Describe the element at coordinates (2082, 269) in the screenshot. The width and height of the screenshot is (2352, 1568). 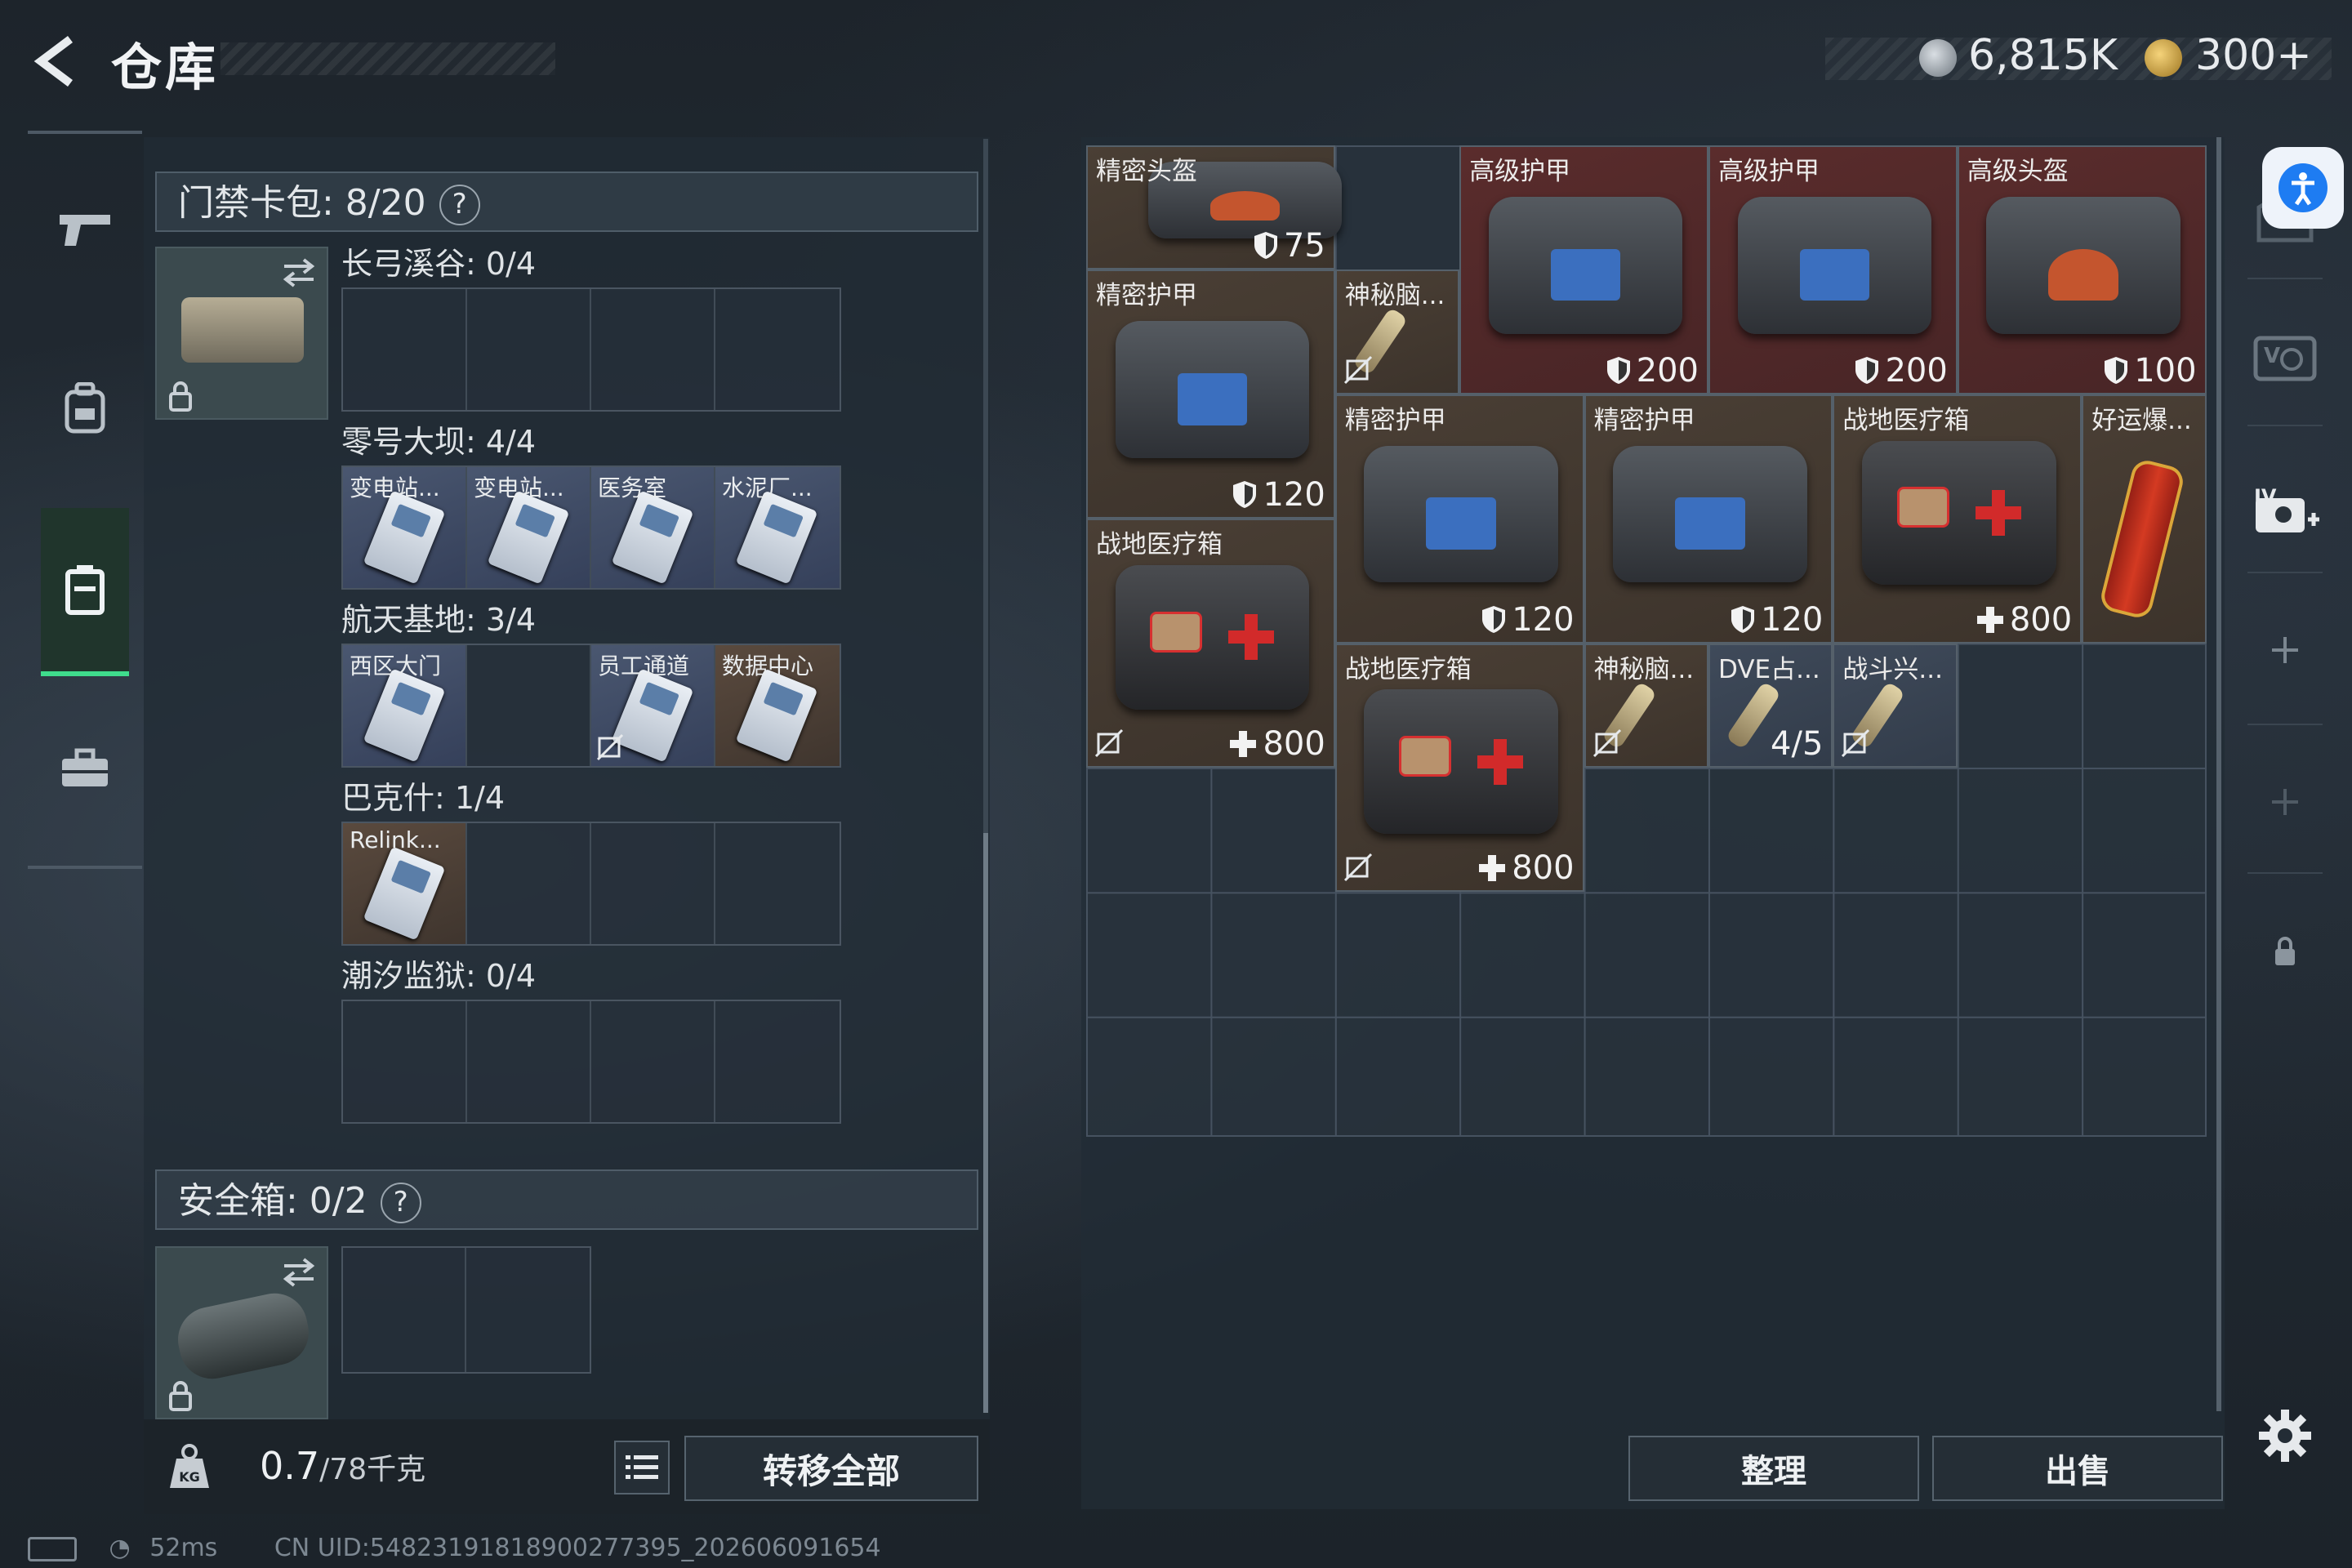
I see `stash-item: 高级头盔 100` at that location.